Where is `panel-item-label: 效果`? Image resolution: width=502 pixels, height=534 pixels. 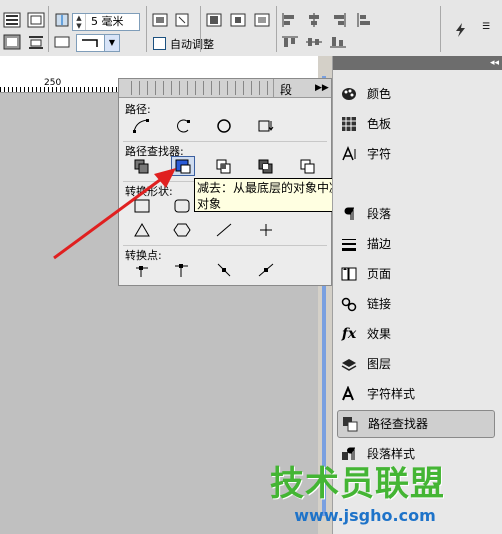 panel-item-label: 效果 is located at coordinates (379, 334).